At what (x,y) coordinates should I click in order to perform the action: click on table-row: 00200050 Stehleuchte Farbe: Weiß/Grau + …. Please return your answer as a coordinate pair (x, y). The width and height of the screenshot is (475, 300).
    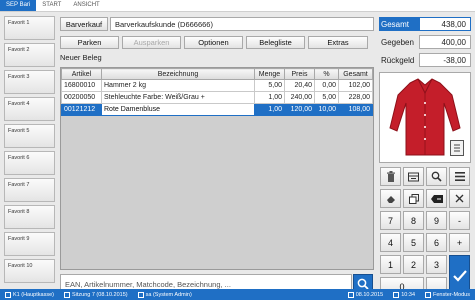
    Looking at the image, I should click on (217, 97).